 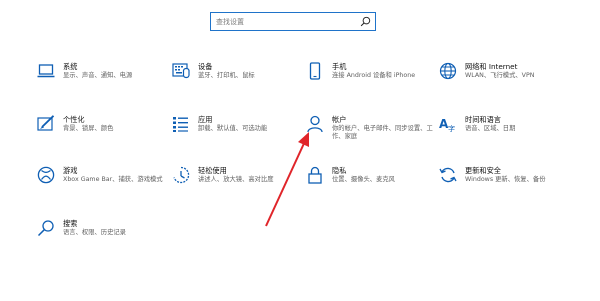 I want to click on annotation-arrow, so click(x=287, y=179).